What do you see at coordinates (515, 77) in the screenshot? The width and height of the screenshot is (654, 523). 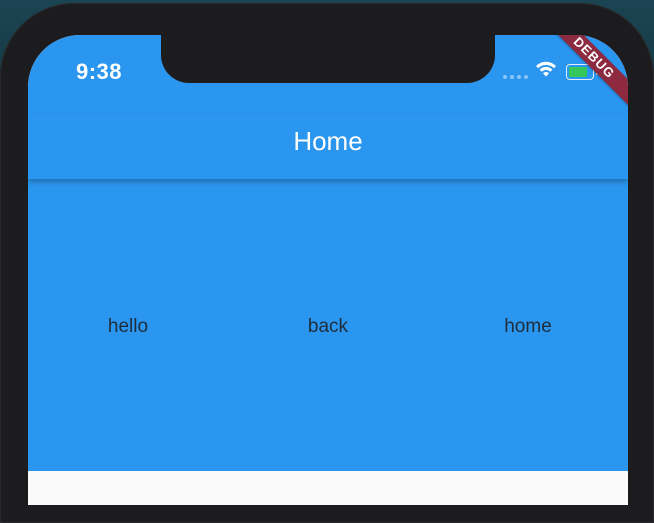 I see `cellular-signal-icon` at bounding box center [515, 77].